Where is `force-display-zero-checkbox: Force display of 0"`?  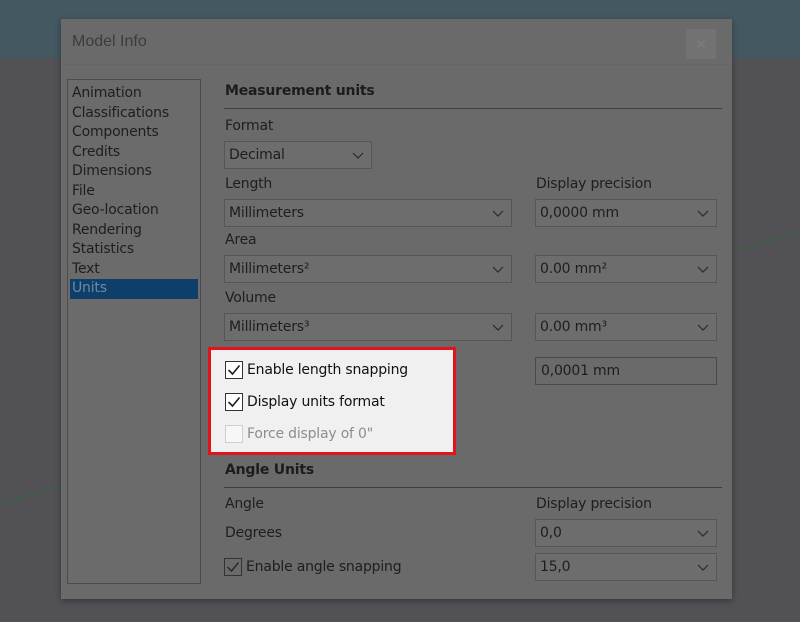 force-display-zero-checkbox: Force display of 0" is located at coordinates (299, 434).